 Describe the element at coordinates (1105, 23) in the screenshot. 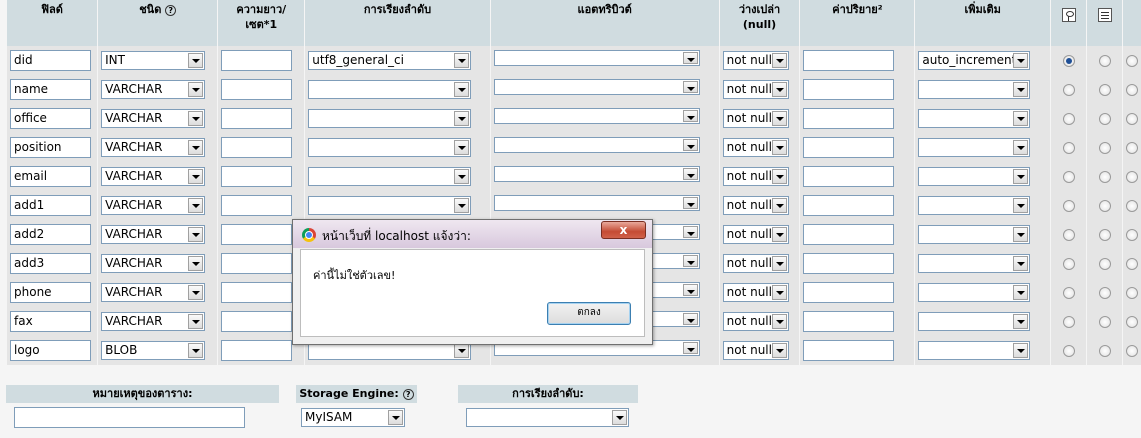

I see `header-index` at that location.